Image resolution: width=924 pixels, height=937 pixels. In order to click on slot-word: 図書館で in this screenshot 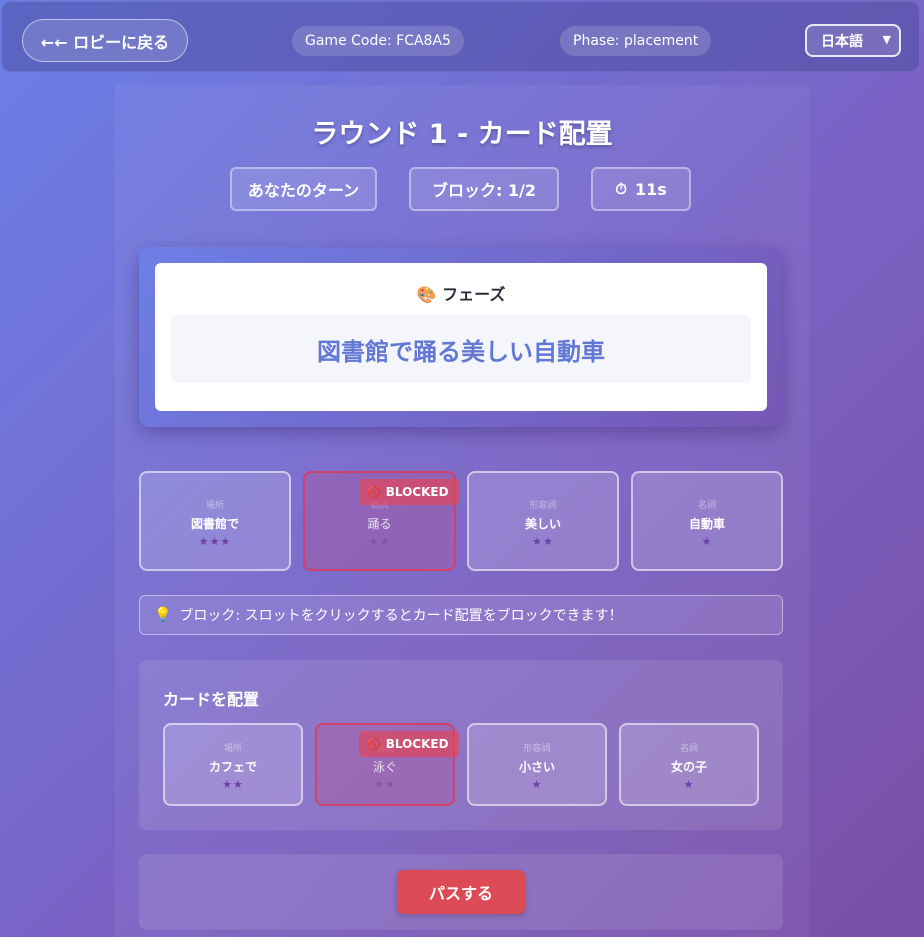, I will do `click(214, 524)`.